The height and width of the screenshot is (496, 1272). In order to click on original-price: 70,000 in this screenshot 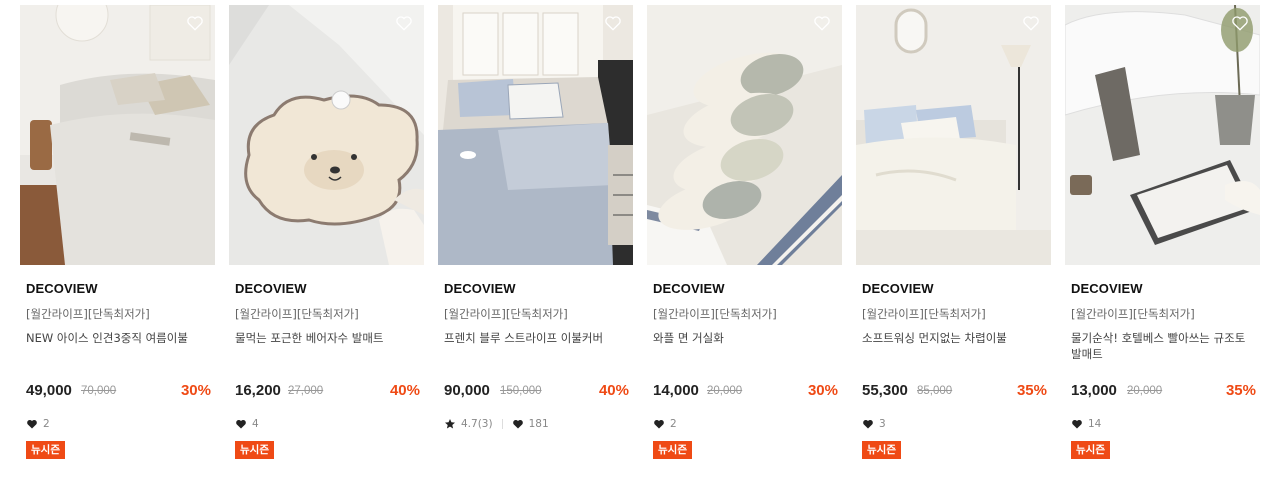, I will do `click(99, 391)`.